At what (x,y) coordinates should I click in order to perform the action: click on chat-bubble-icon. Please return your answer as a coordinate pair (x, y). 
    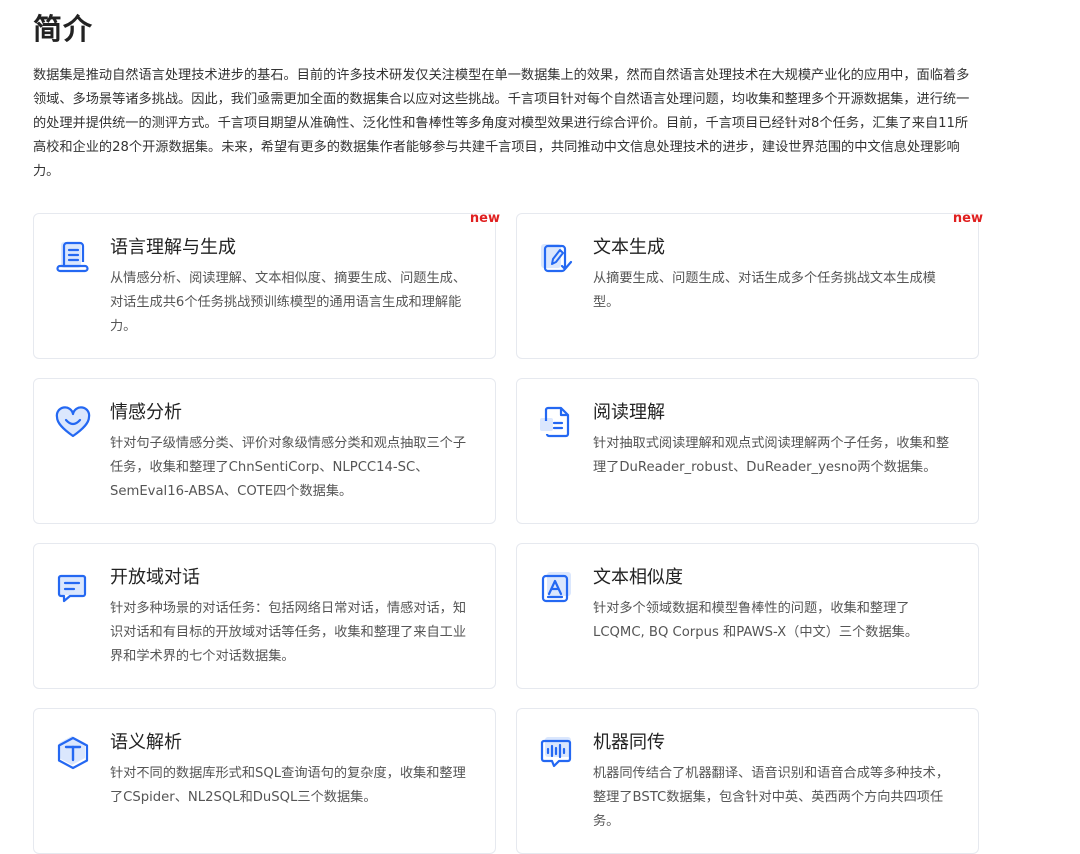
    Looking at the image, I should click on (73, 587).